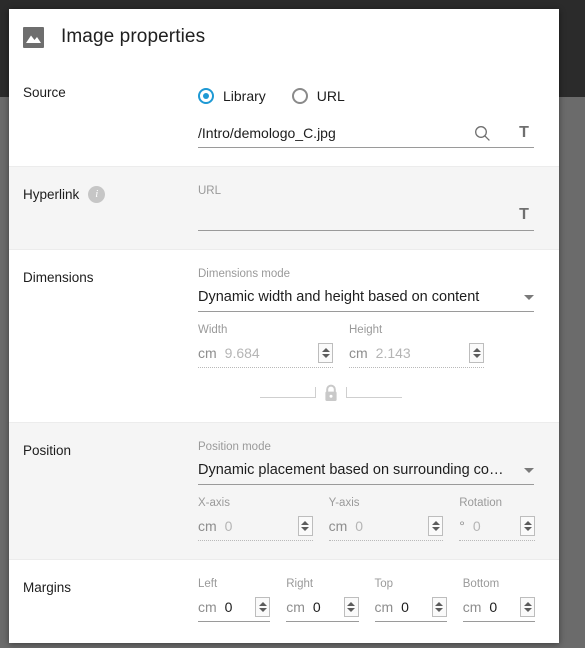 Image resolution: width=585 pixels, height=648 pixels. I want to click on source-radio-group: Library URL, so click(366, 96).